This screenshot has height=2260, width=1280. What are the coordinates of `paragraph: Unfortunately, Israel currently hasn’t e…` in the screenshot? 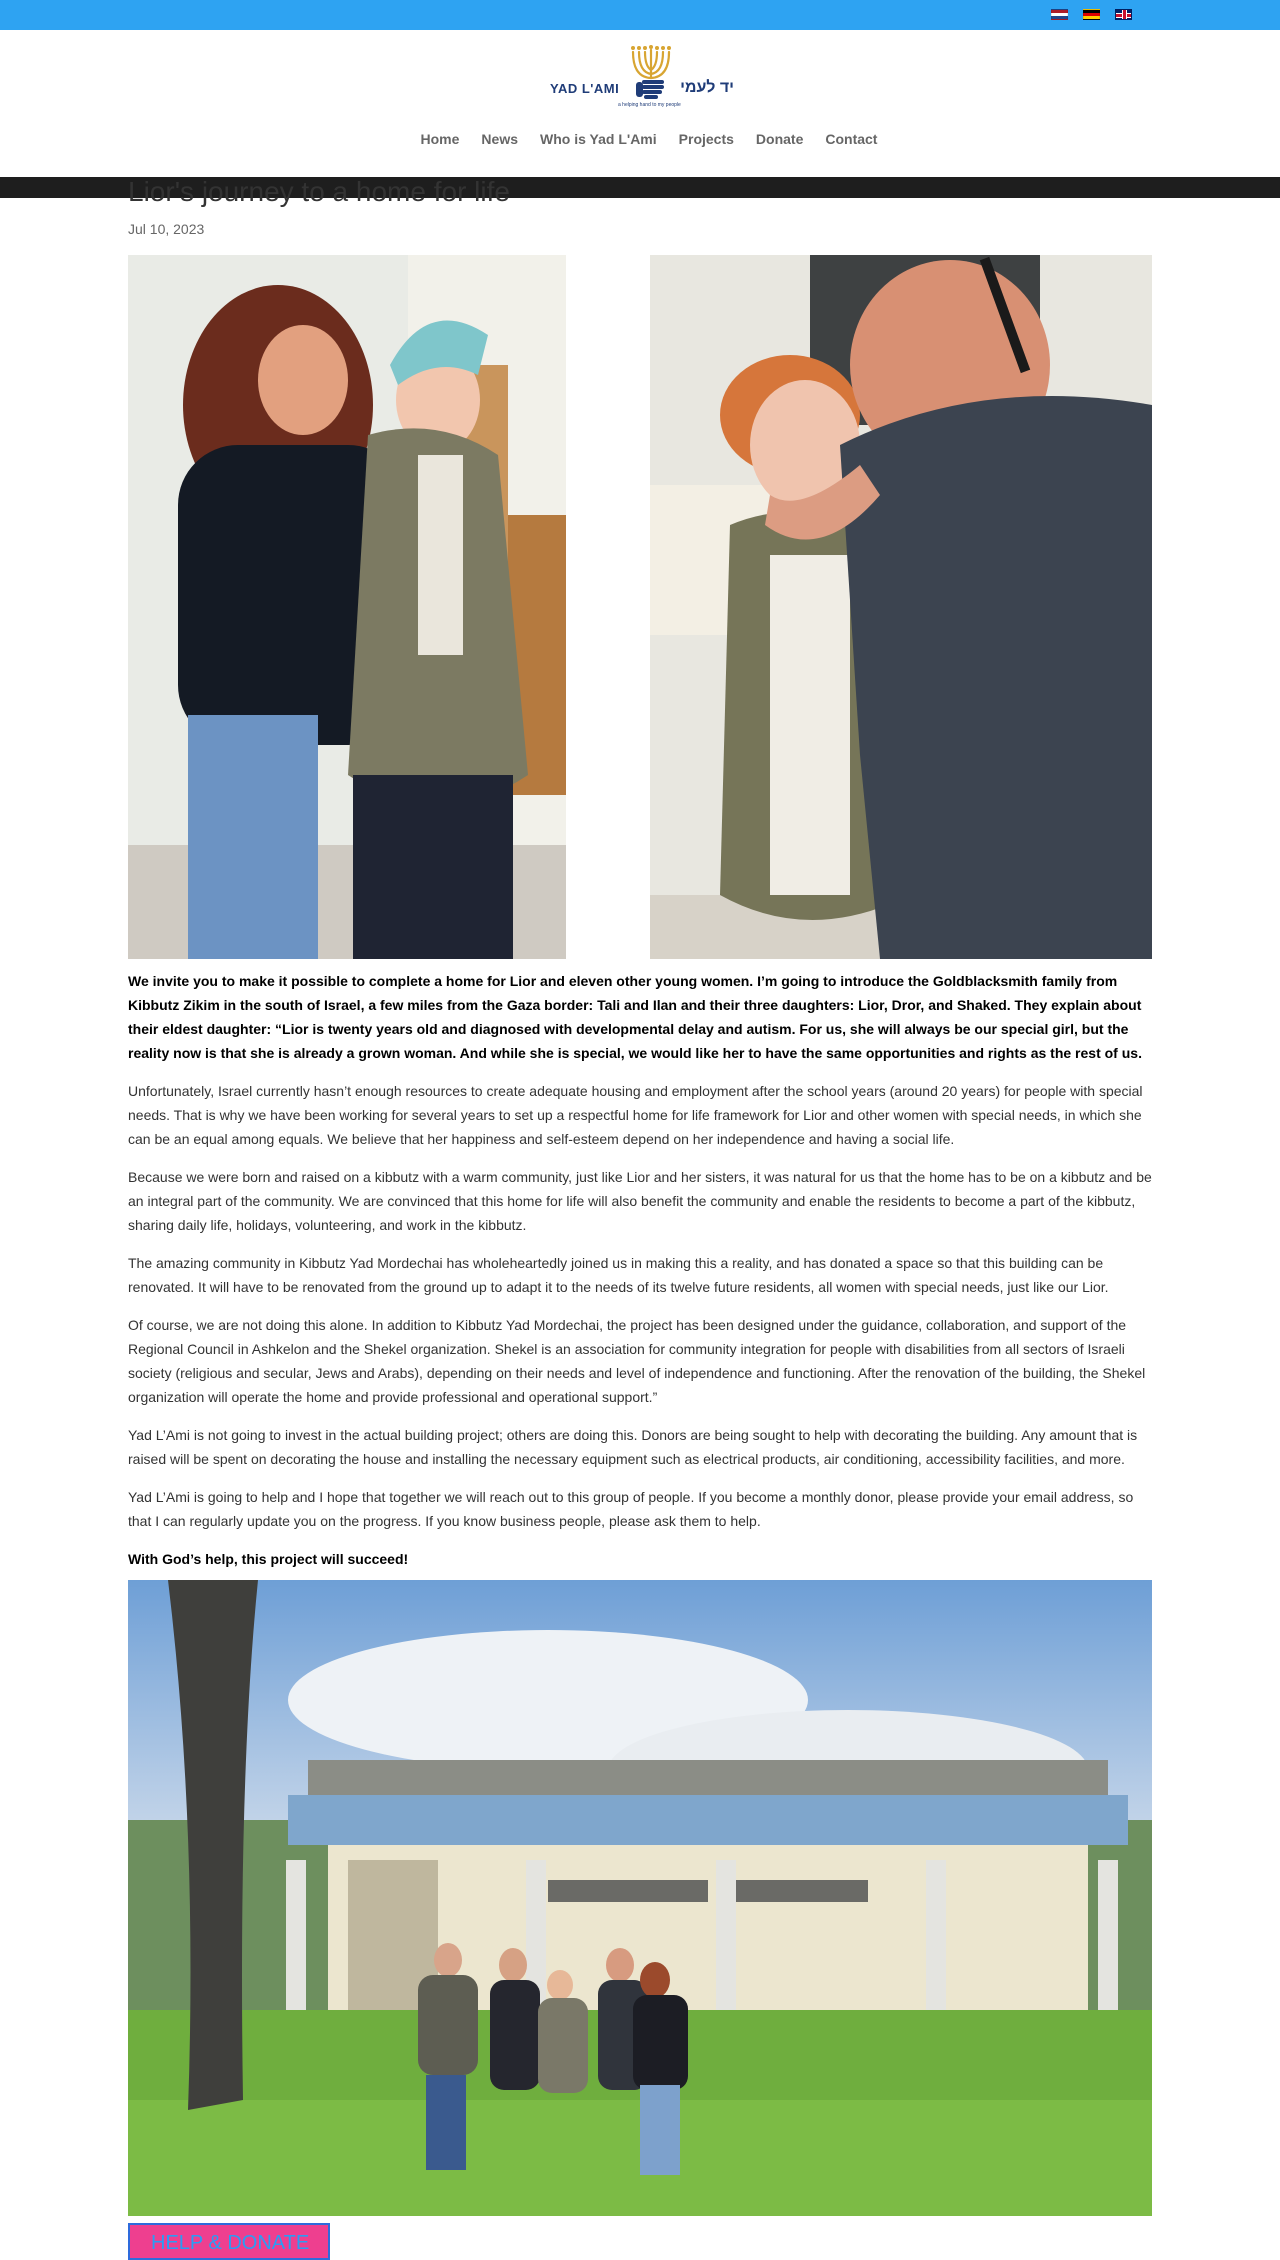 It's located at (635, 1115).